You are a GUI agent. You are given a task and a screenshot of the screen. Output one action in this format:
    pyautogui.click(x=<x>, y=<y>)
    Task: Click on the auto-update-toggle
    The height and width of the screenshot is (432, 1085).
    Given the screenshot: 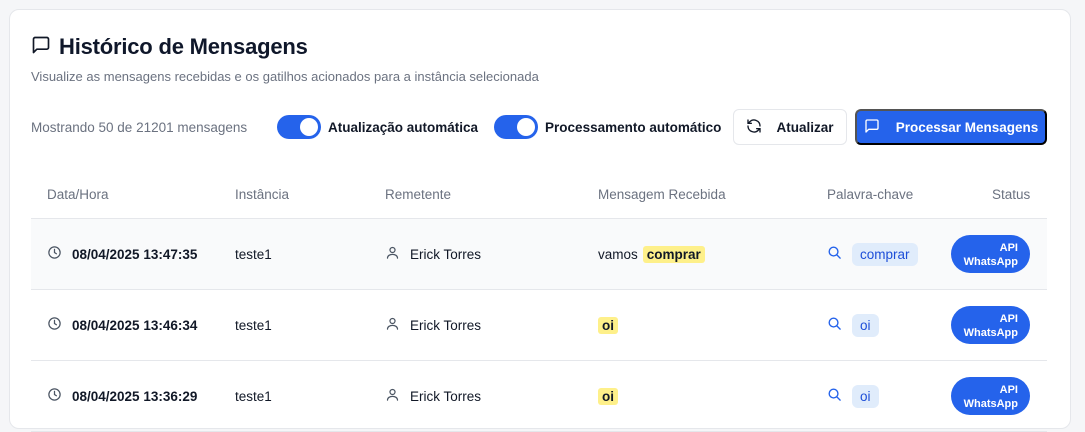 What is the action you would take?
    pyautogui.click(x=299, y=127)
    